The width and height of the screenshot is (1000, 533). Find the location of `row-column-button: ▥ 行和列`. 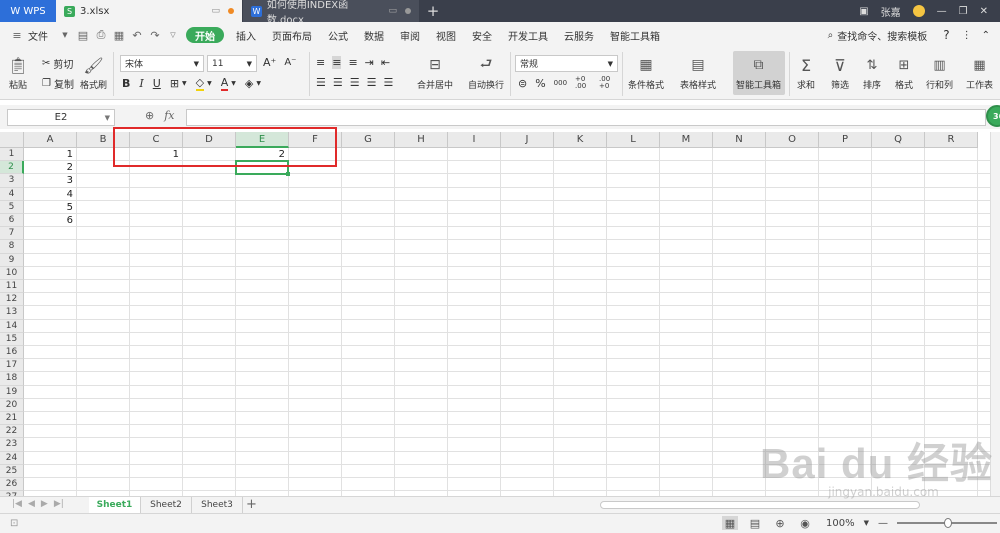

row-column-button: ▥ 行和列 is located at coordinates (939, 73).